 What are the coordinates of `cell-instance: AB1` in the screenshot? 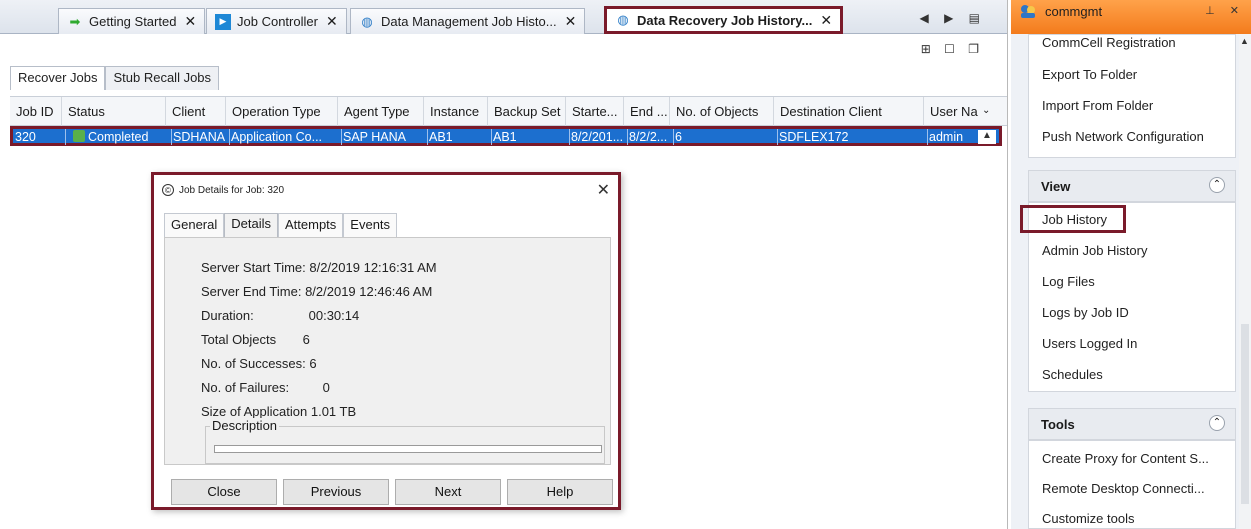 It's located at (459, 137).